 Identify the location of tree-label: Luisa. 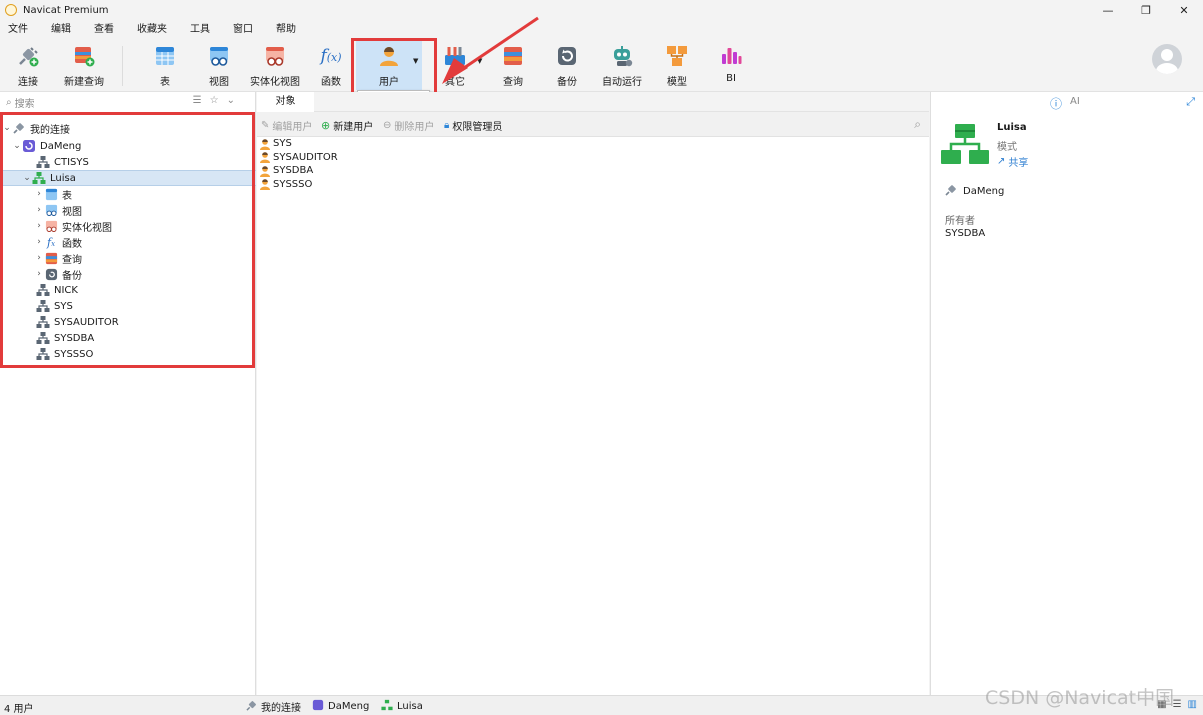
(63, 178).